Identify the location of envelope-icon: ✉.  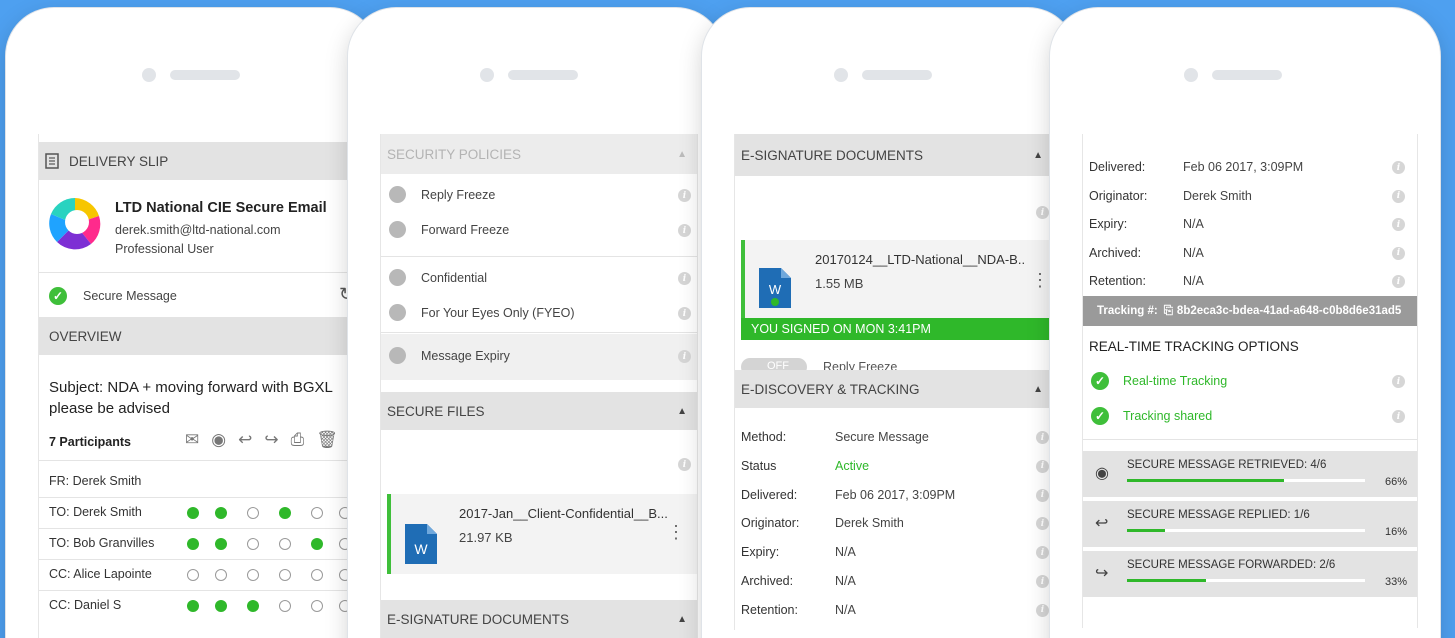
(192, 440).